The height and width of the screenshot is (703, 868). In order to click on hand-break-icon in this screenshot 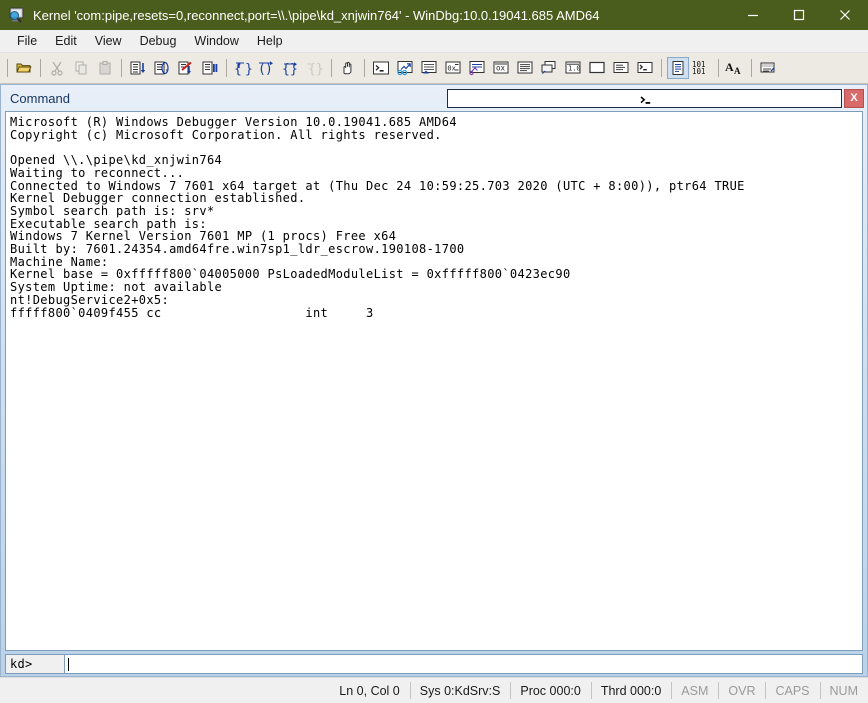, I will do `click(348, 68)`.